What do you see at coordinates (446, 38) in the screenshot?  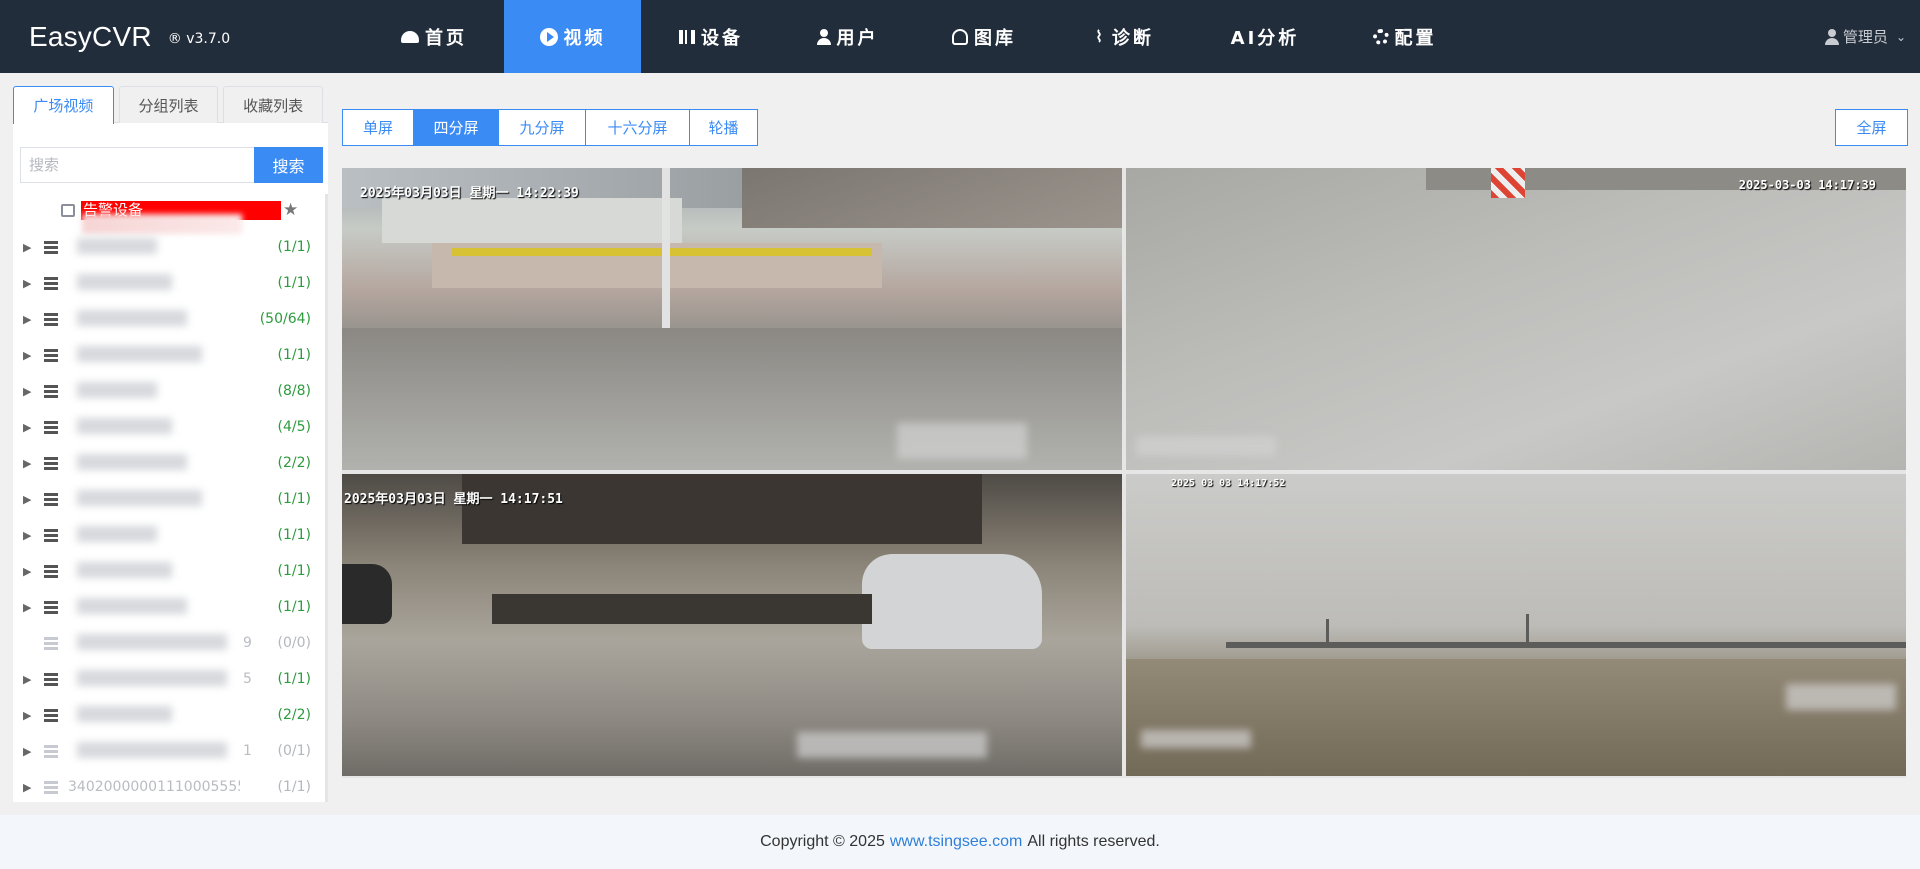 I see `nav-home-label: 首页` at bounding box center [446, 38].